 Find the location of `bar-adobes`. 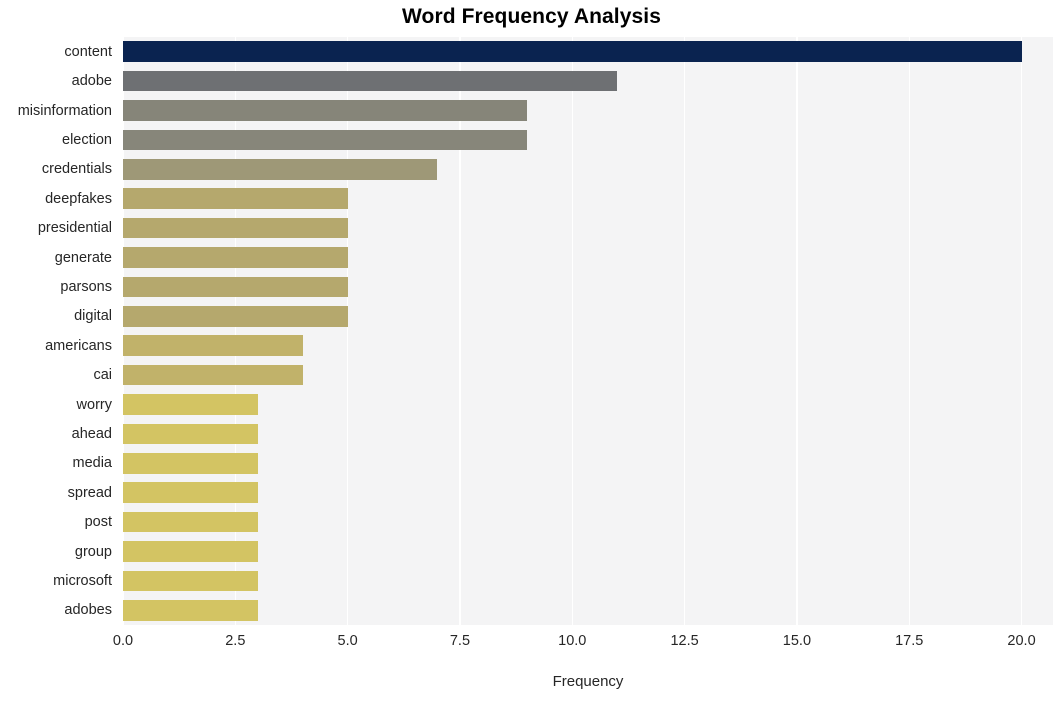

bar-adobes is located at coordinates (190, 610).